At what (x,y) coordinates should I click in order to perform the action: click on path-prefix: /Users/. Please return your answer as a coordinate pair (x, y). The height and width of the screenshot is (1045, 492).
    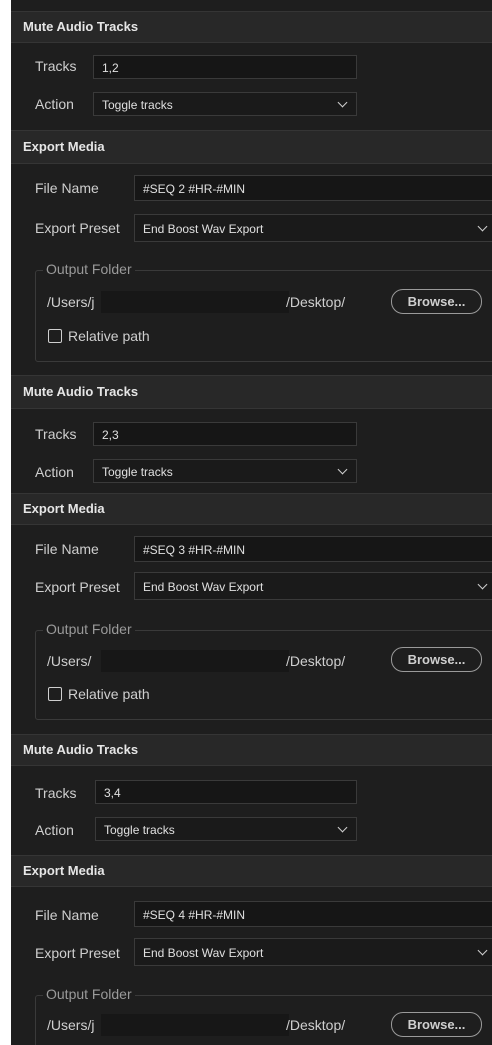
    Looking at the image, I should click on (69, 661).